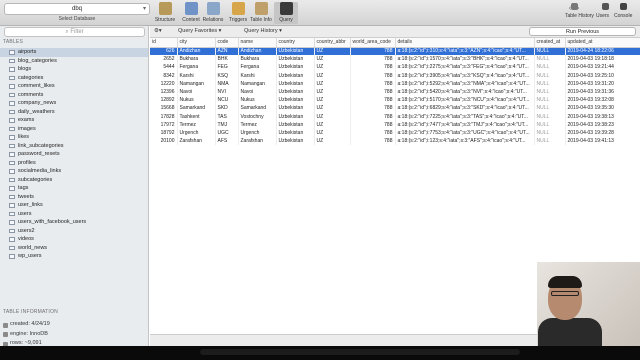 This screenshot has height=360, width=640. I want to click on cell-updated-at: 2019-04-03 19:31:36, so click(602, 92).